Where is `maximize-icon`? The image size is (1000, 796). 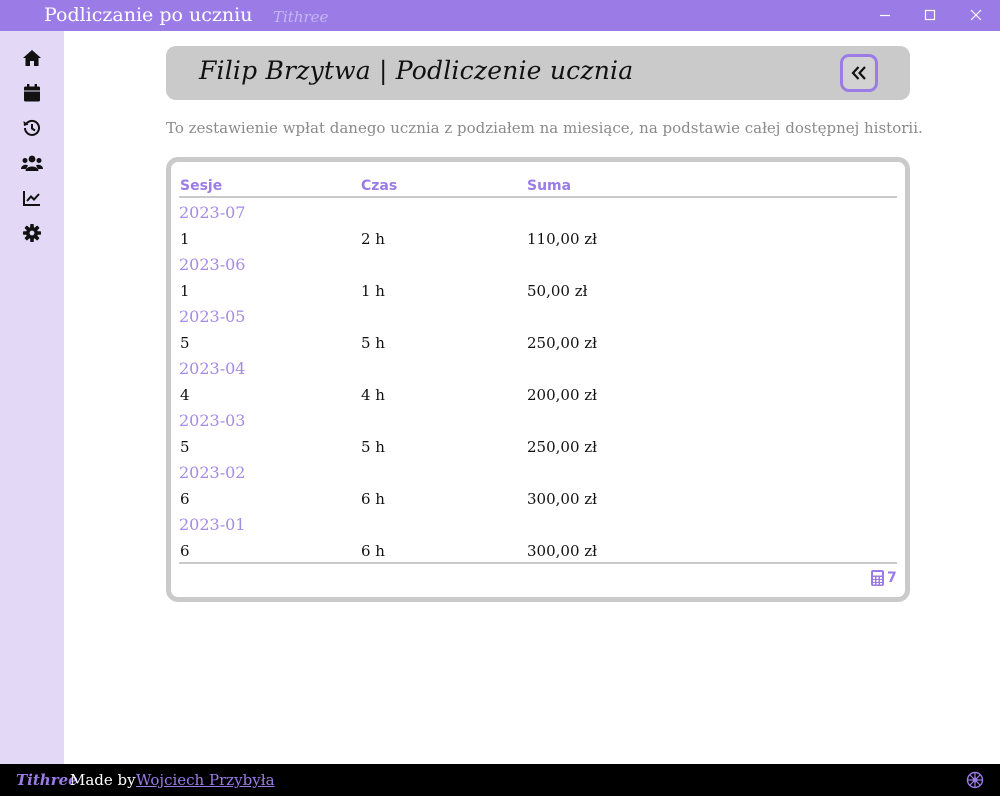
maximize-icon is located at coordinates (930, 15).